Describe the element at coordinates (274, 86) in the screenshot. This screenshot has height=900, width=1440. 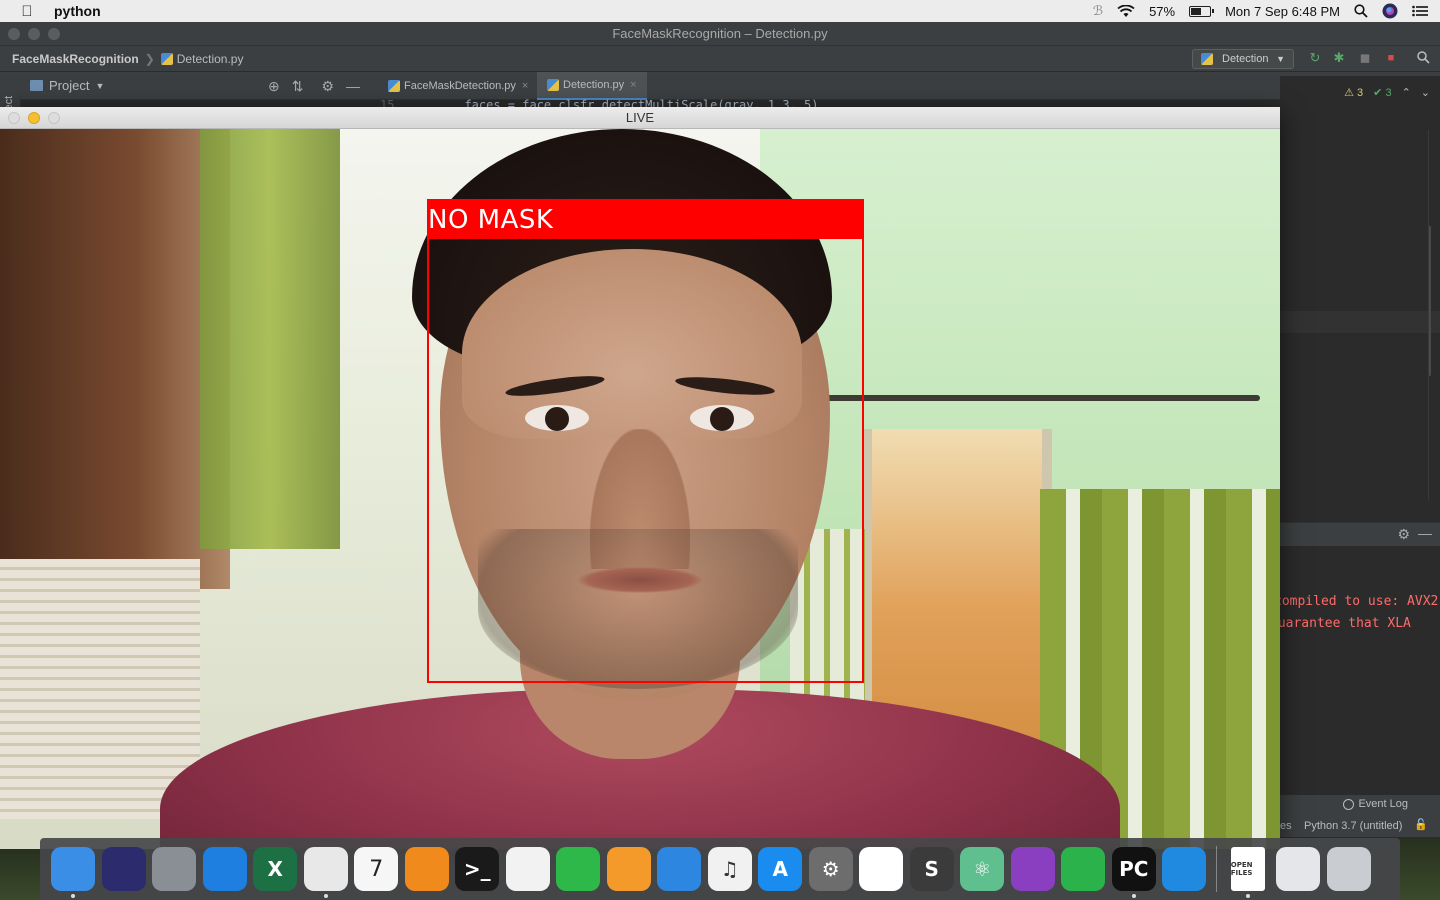
I see `locate-icon: ⊕` at that location.